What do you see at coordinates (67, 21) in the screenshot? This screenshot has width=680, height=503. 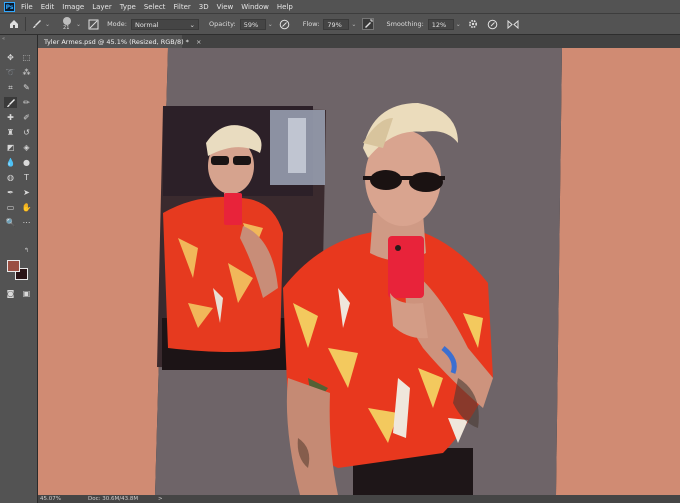 I see `brush-tip-icon` at bounding box center [67, 21].